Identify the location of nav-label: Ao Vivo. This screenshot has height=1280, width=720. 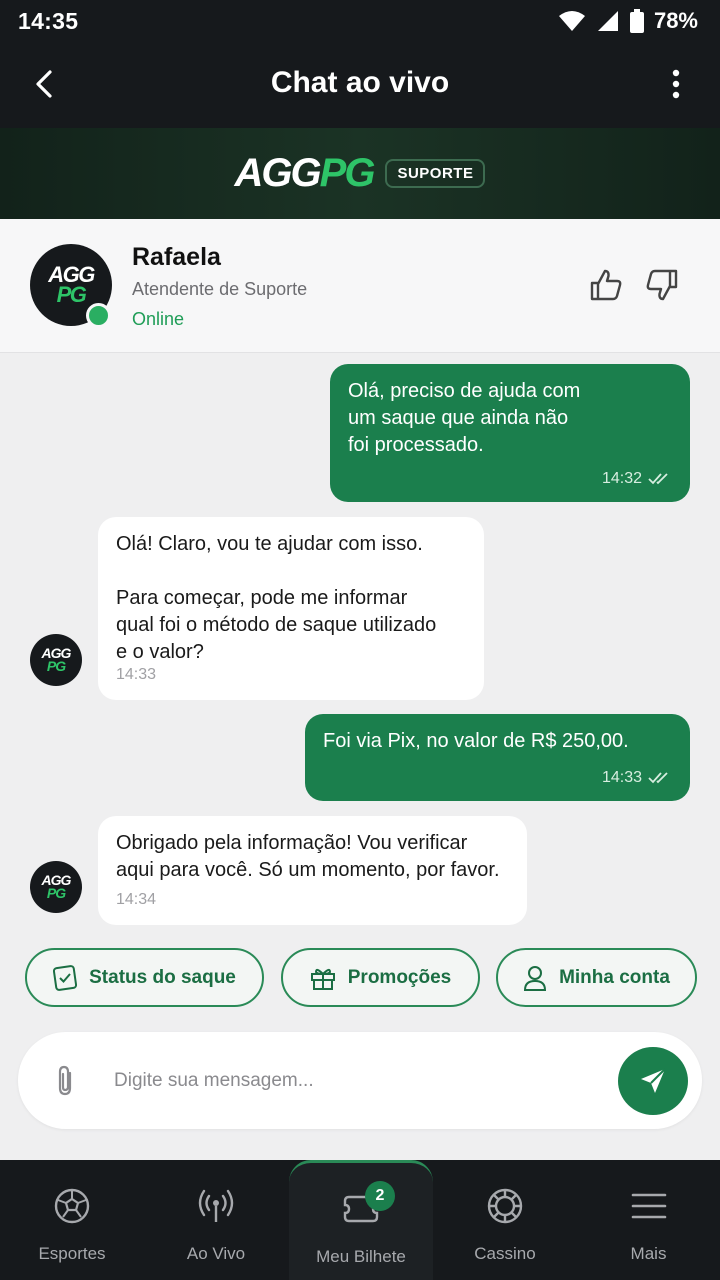
(216, 1253).